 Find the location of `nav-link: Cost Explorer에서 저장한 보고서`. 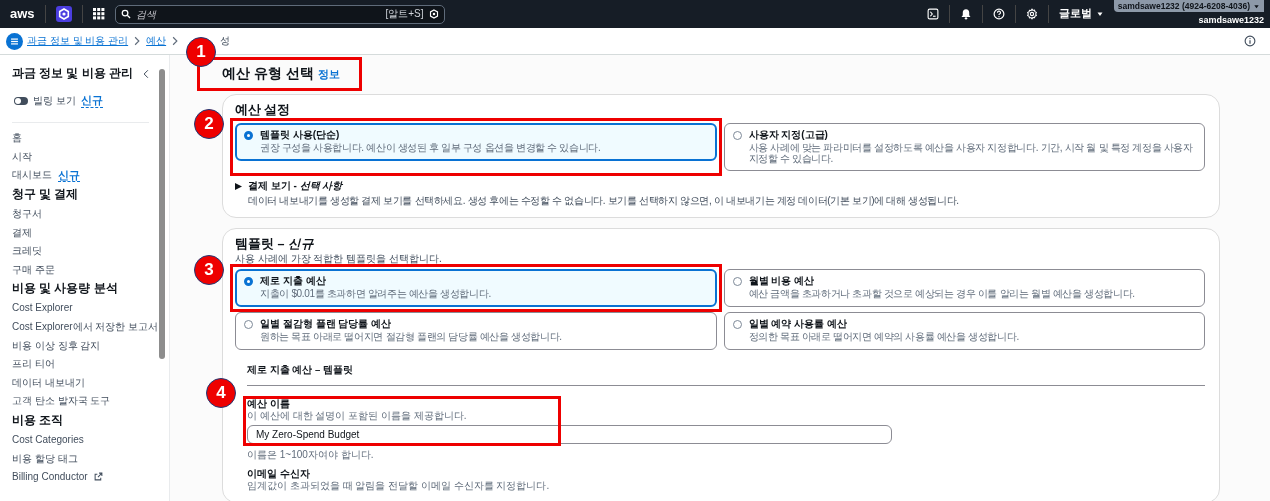

nav-link: Cost Explorer에서 저장한 보고서 is located at coordinates (85, 326).